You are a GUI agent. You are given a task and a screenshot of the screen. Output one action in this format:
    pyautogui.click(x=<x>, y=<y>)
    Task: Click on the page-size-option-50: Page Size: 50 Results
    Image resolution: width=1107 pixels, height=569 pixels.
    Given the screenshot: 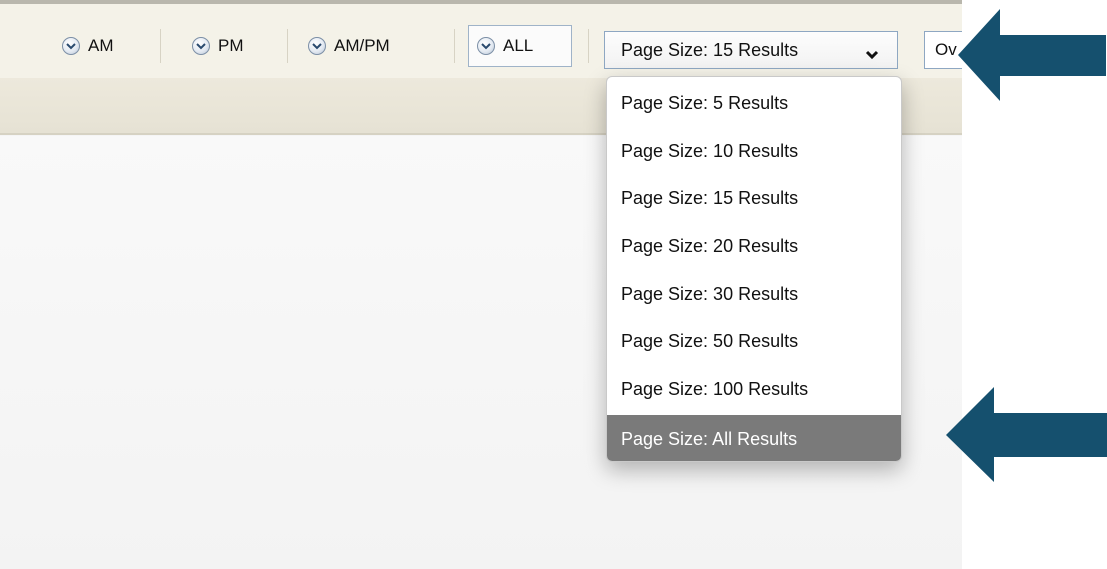 What is the action you would take?
    pyautogui.click(x=754, y=341)
    